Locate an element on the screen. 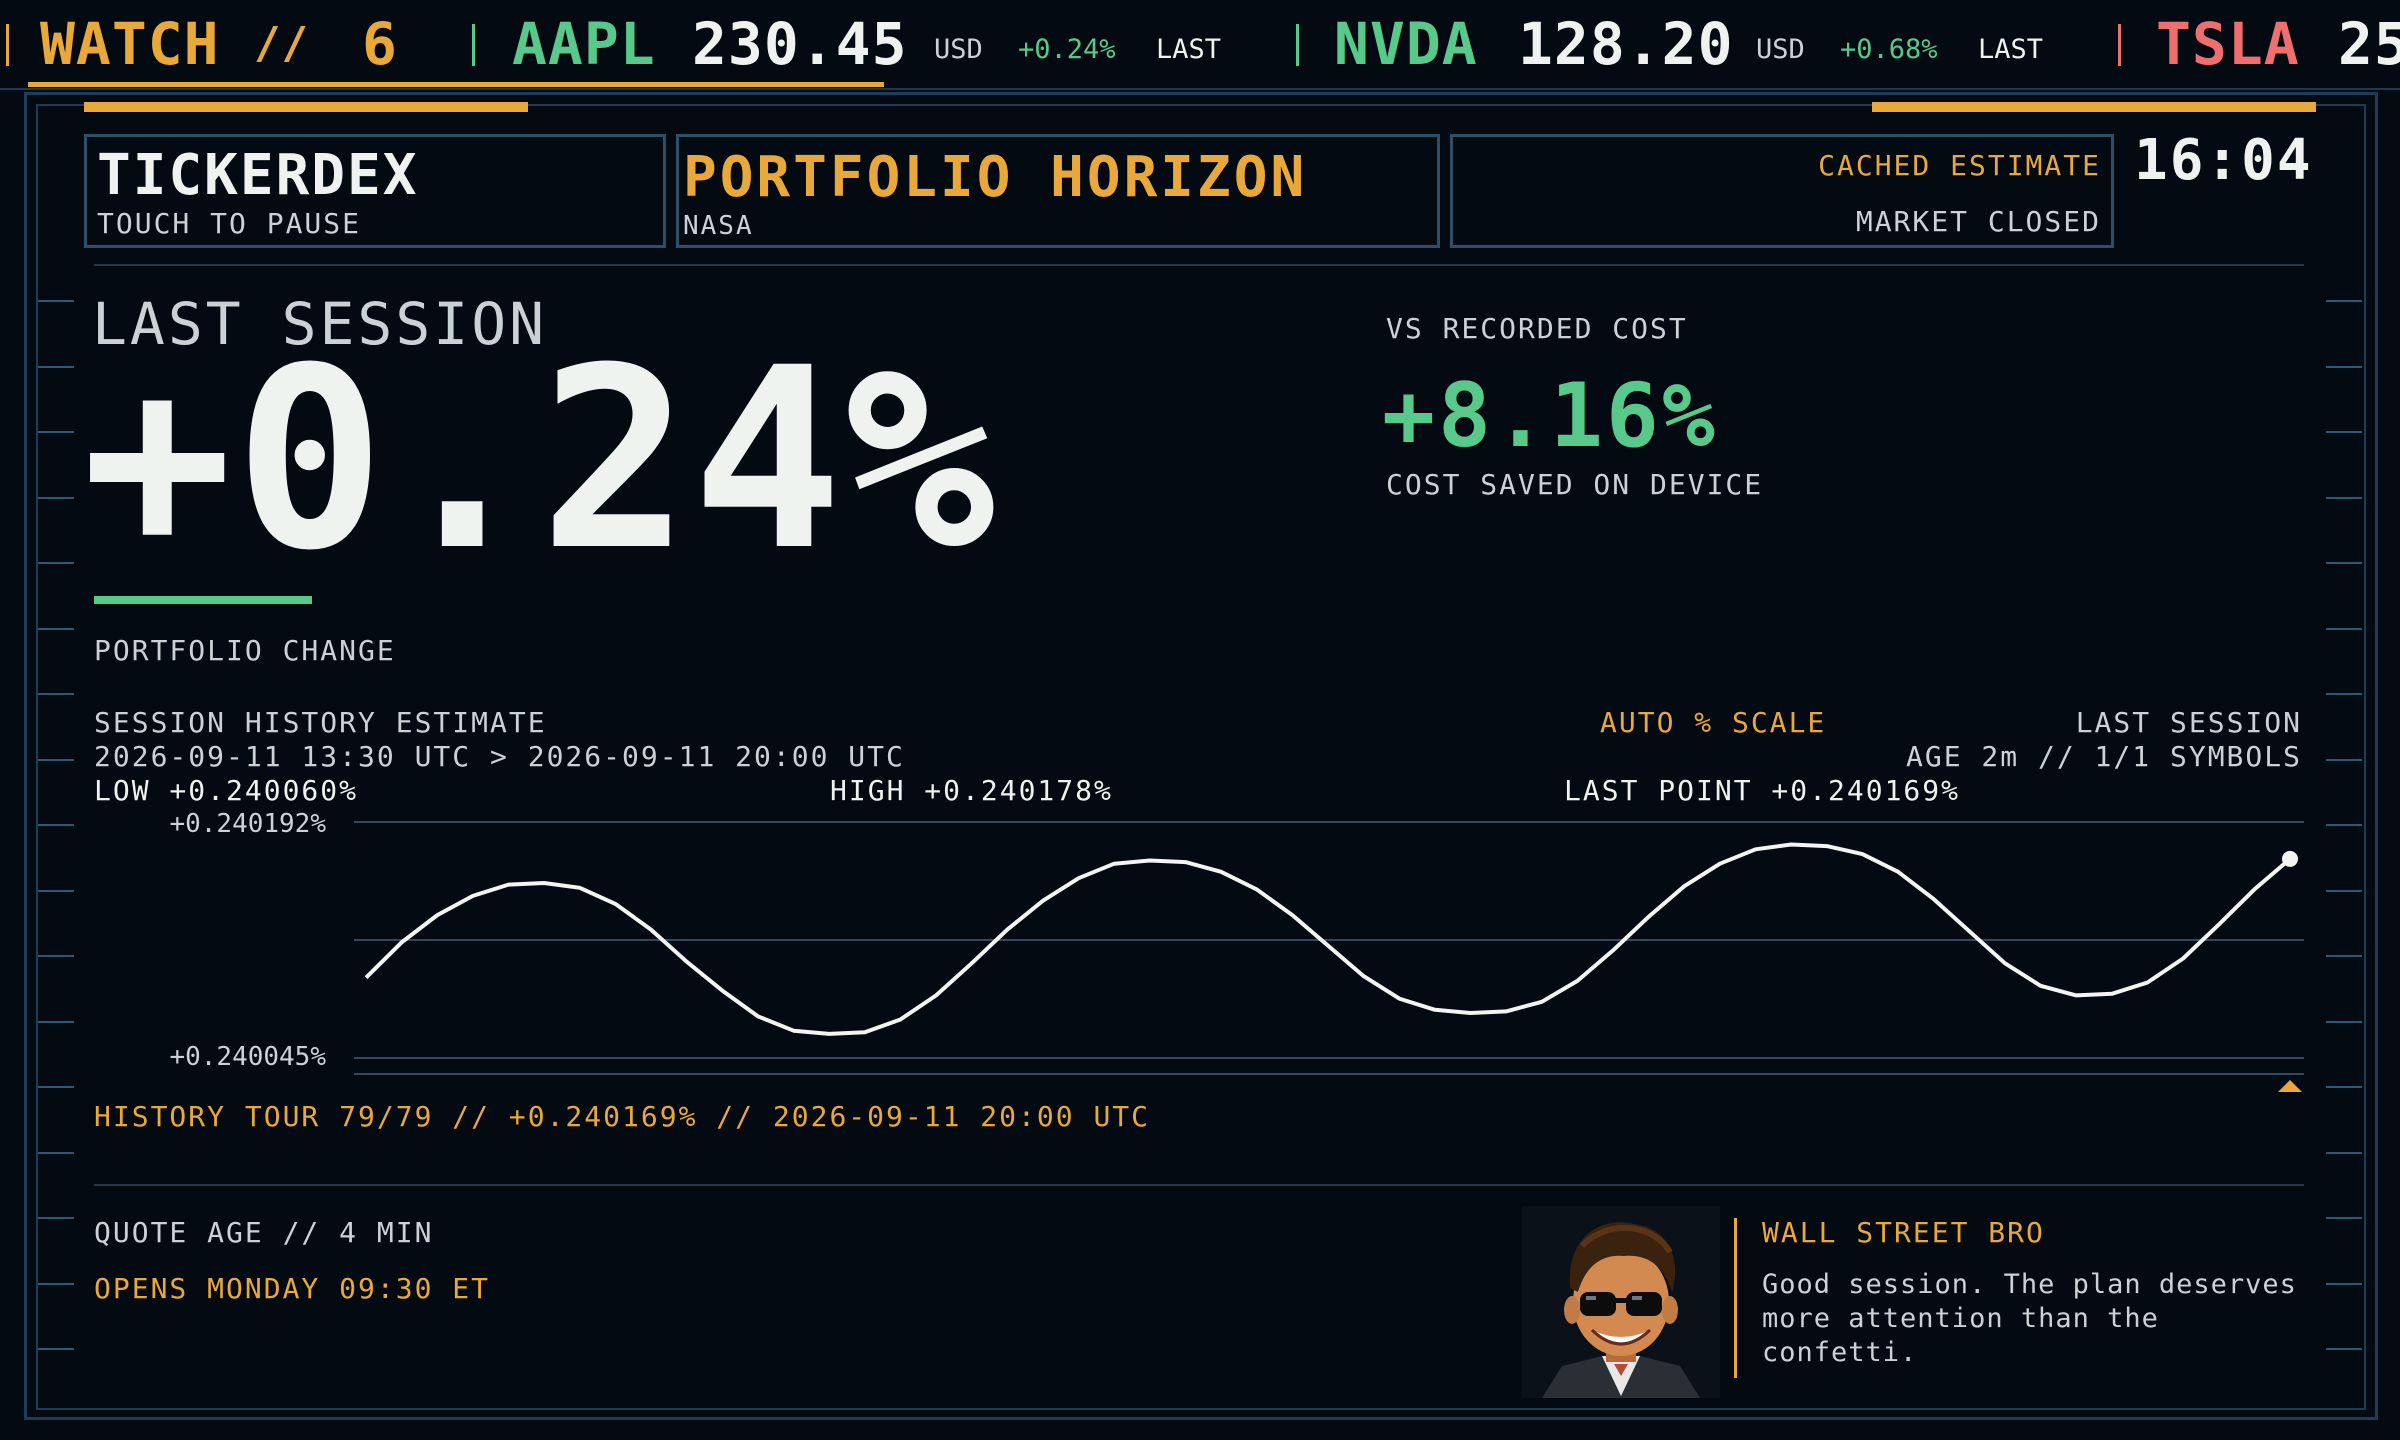  ticker-price-aapl: 230.45 is located at coordinates (800, 44).